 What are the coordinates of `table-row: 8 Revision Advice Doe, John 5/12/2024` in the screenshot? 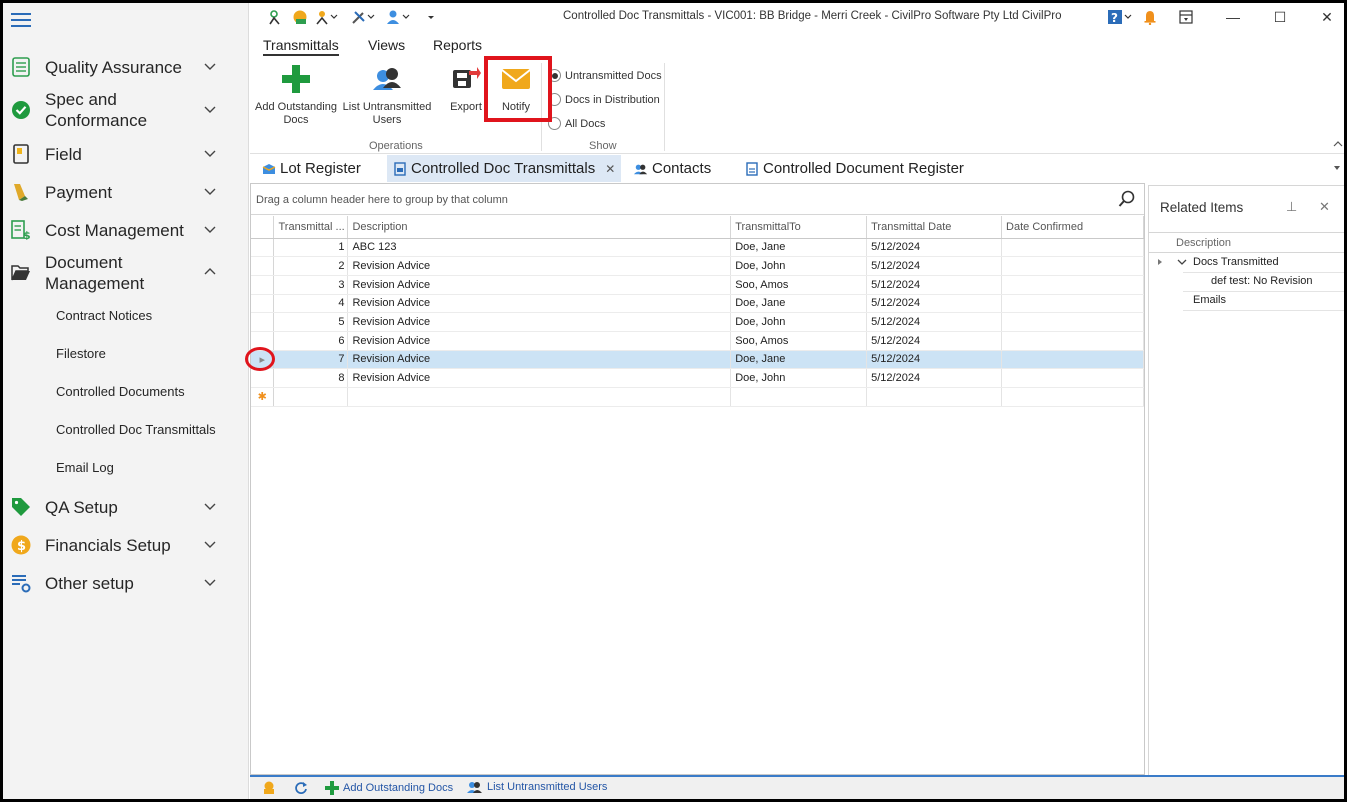 It's located at (697, 378).